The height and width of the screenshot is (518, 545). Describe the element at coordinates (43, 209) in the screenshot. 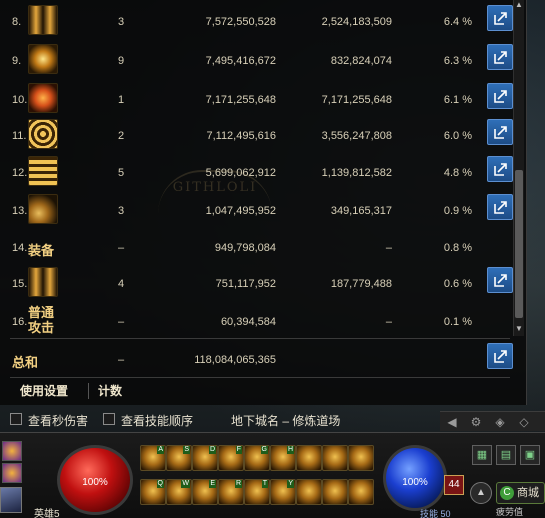

I see `shadow-strike-skill-icon` at that location.